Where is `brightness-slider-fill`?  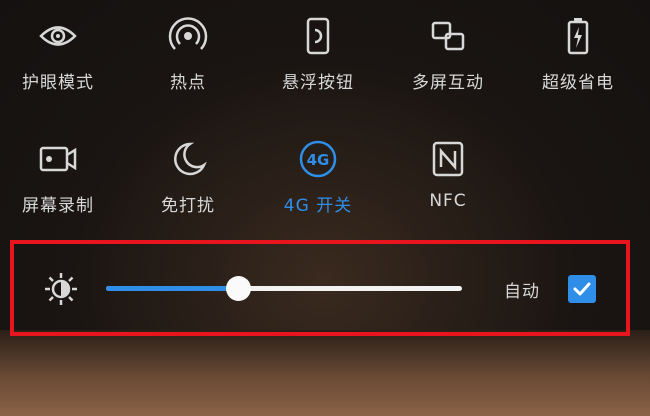
brightness-slider-fill is located at coordinates (172, 288).